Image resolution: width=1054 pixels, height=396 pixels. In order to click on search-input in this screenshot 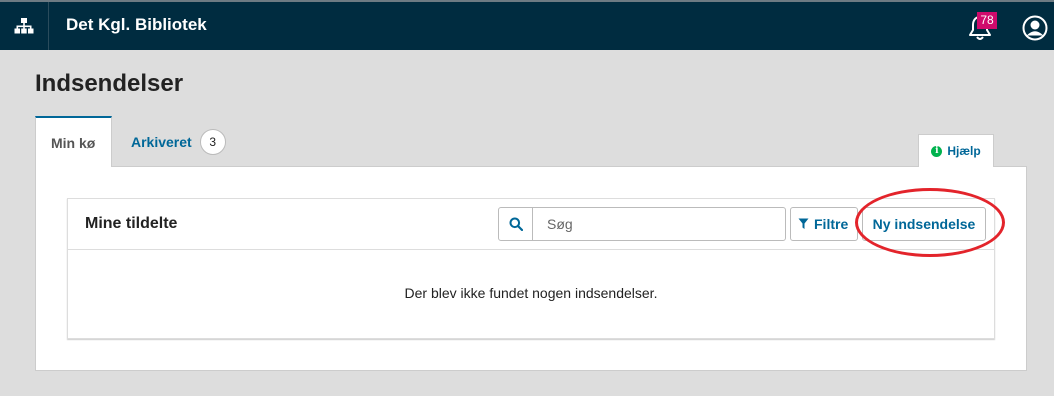, I will do `click(659, 224)`.